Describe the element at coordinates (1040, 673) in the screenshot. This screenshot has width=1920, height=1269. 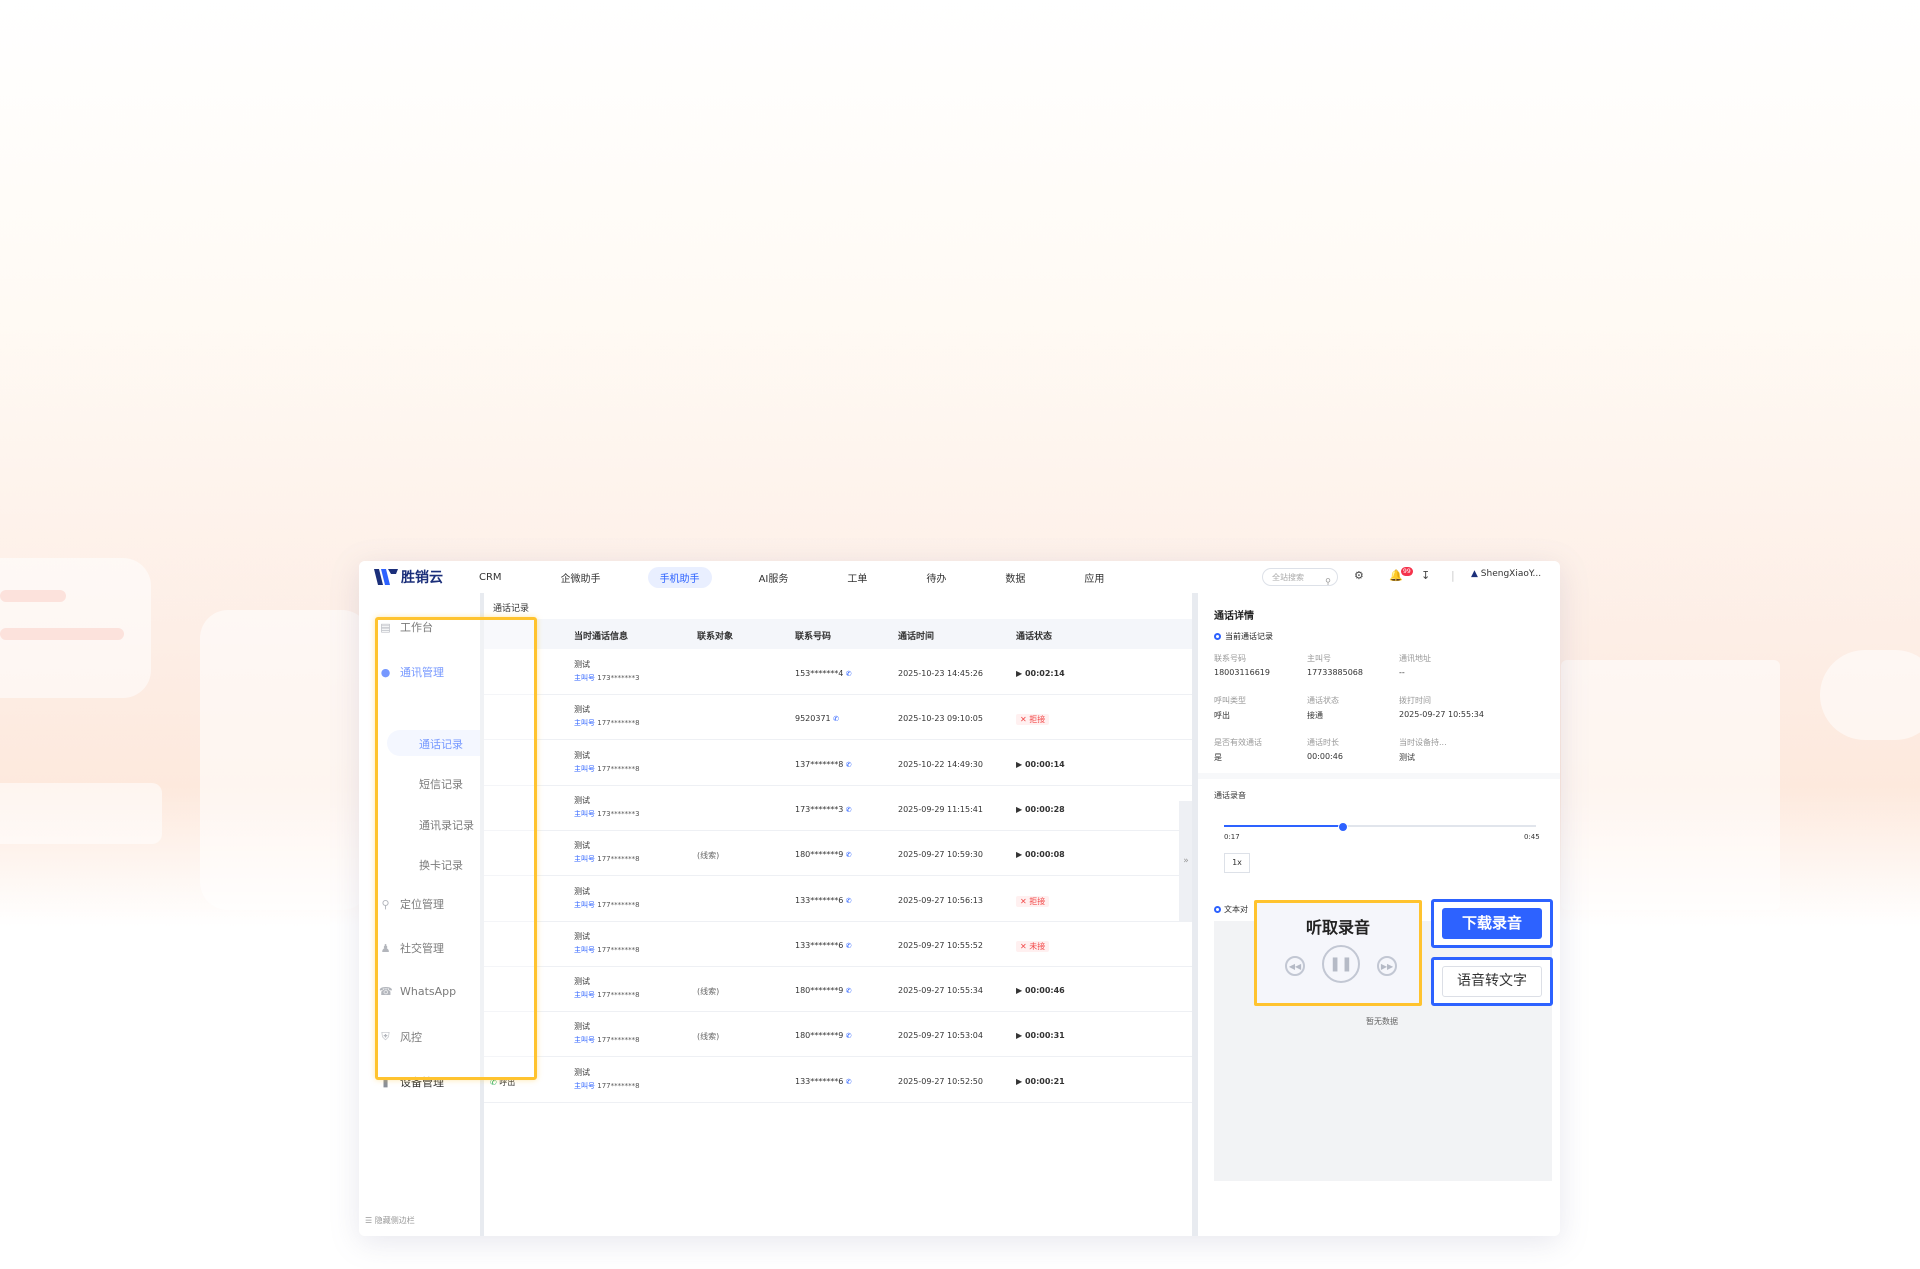
I see `call-status: ▶ 00:02:14` at that location.